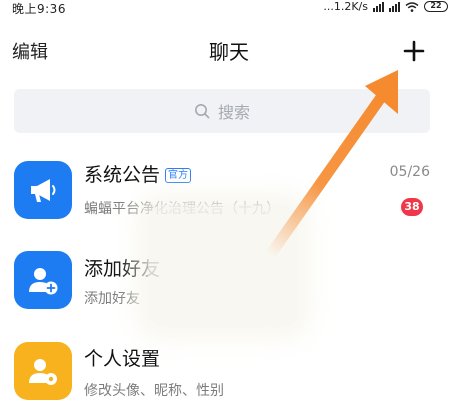  I want to click on header: 编辑 聊天, so click(229, 50).